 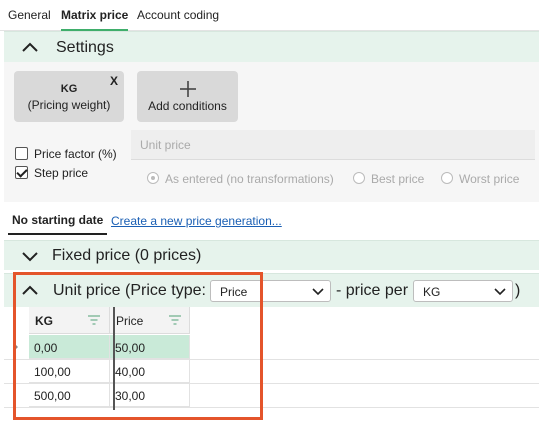 What do you see at coordinates (95, 19) in the screenshot?
I see `tab-matrix-price: Matrix price` at bounding box center [95, 19].